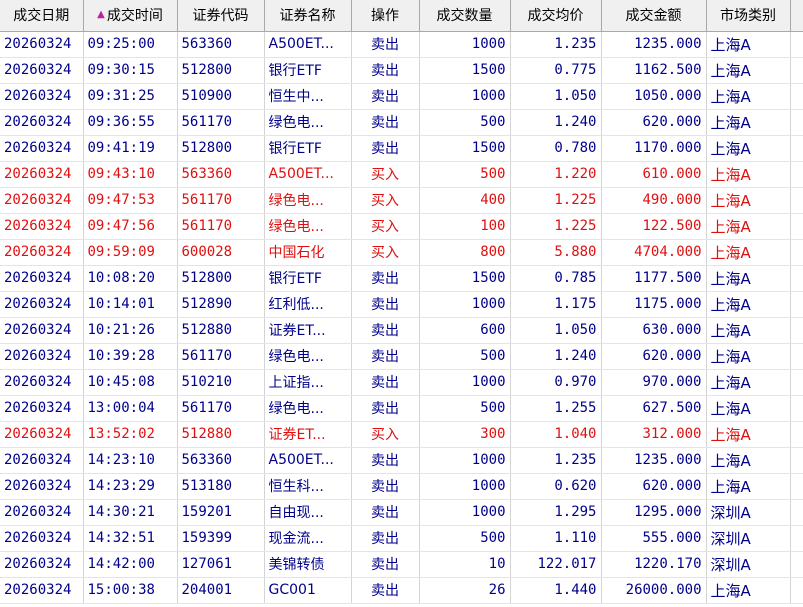 This screenshot has height=607, width=803. I want to click on cell-quantity: 600, so click(465, 330).